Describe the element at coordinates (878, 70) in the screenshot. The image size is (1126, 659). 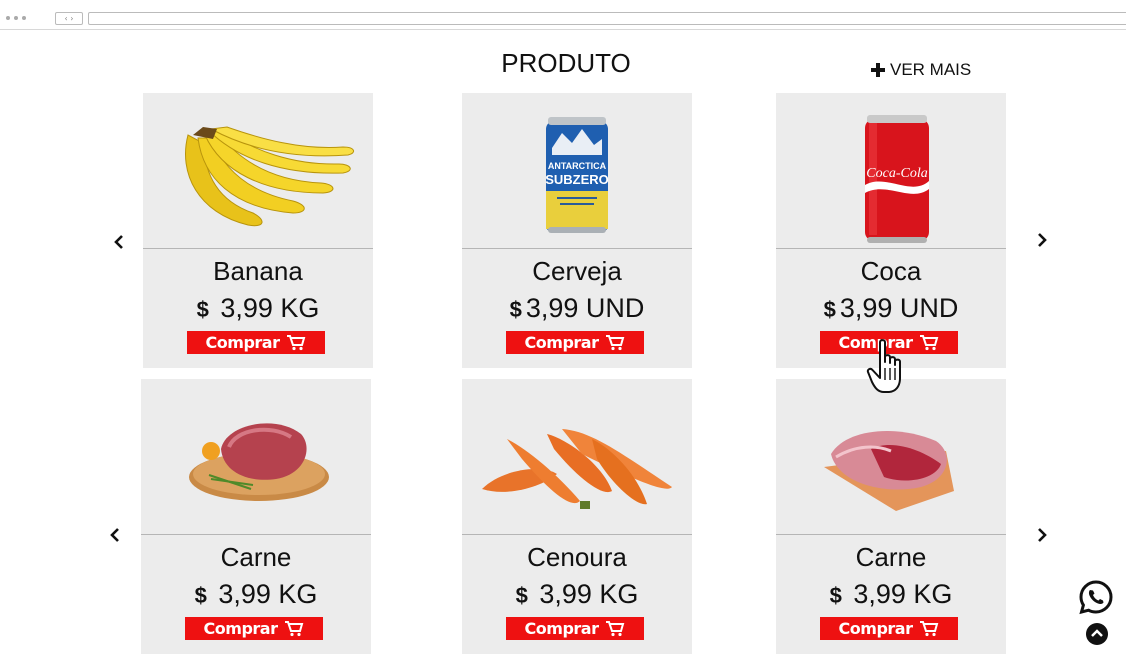
I see `plus-icon` at that location.